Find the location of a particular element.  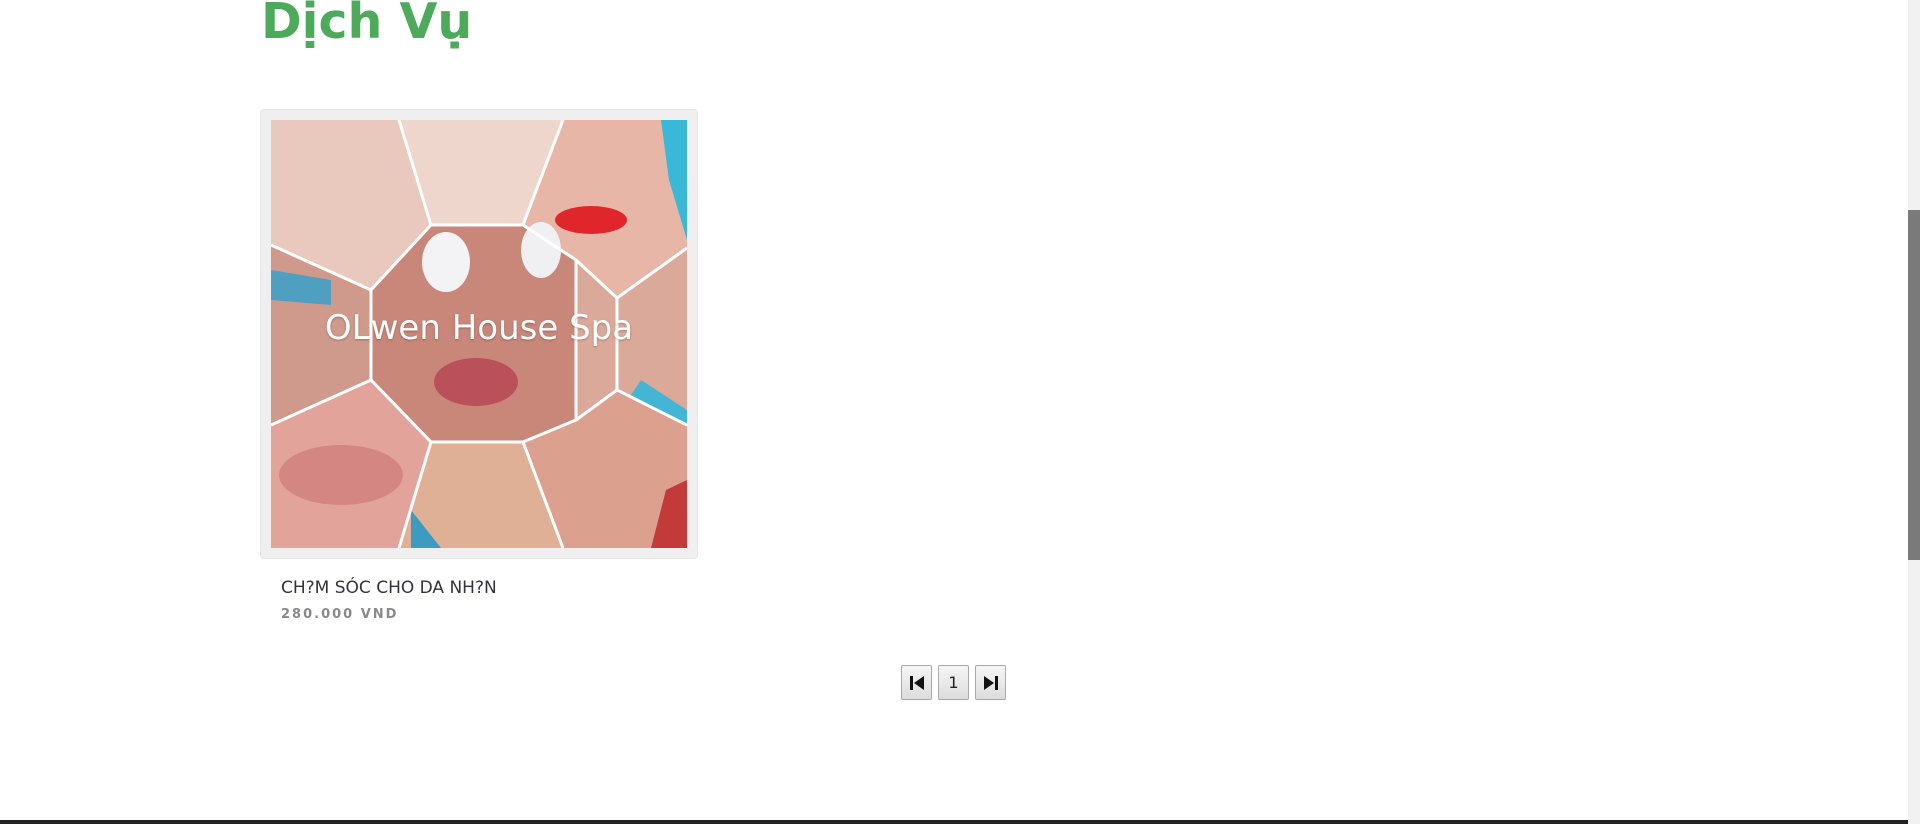

product-image: OLwen House Spa is located at coordinates (479, 334).